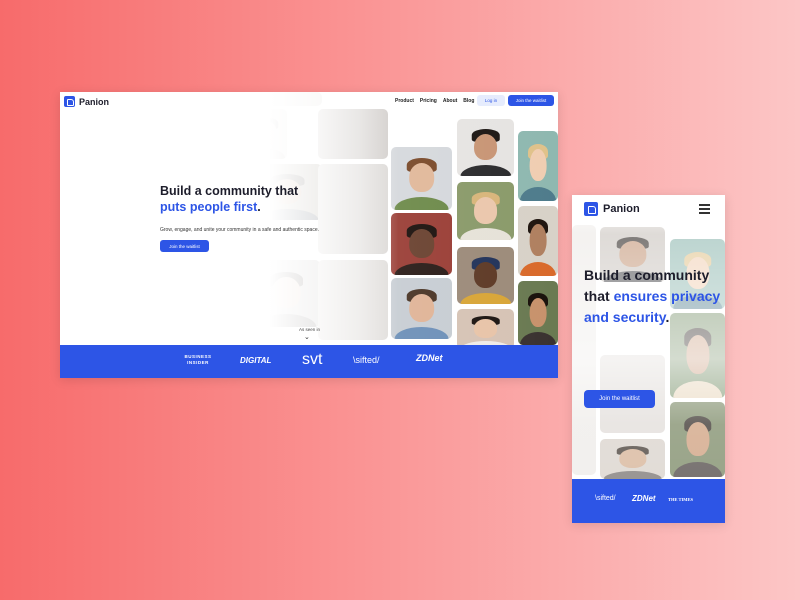  I want to click on hero-headline-line1: Build a community that, so click(229, 191).